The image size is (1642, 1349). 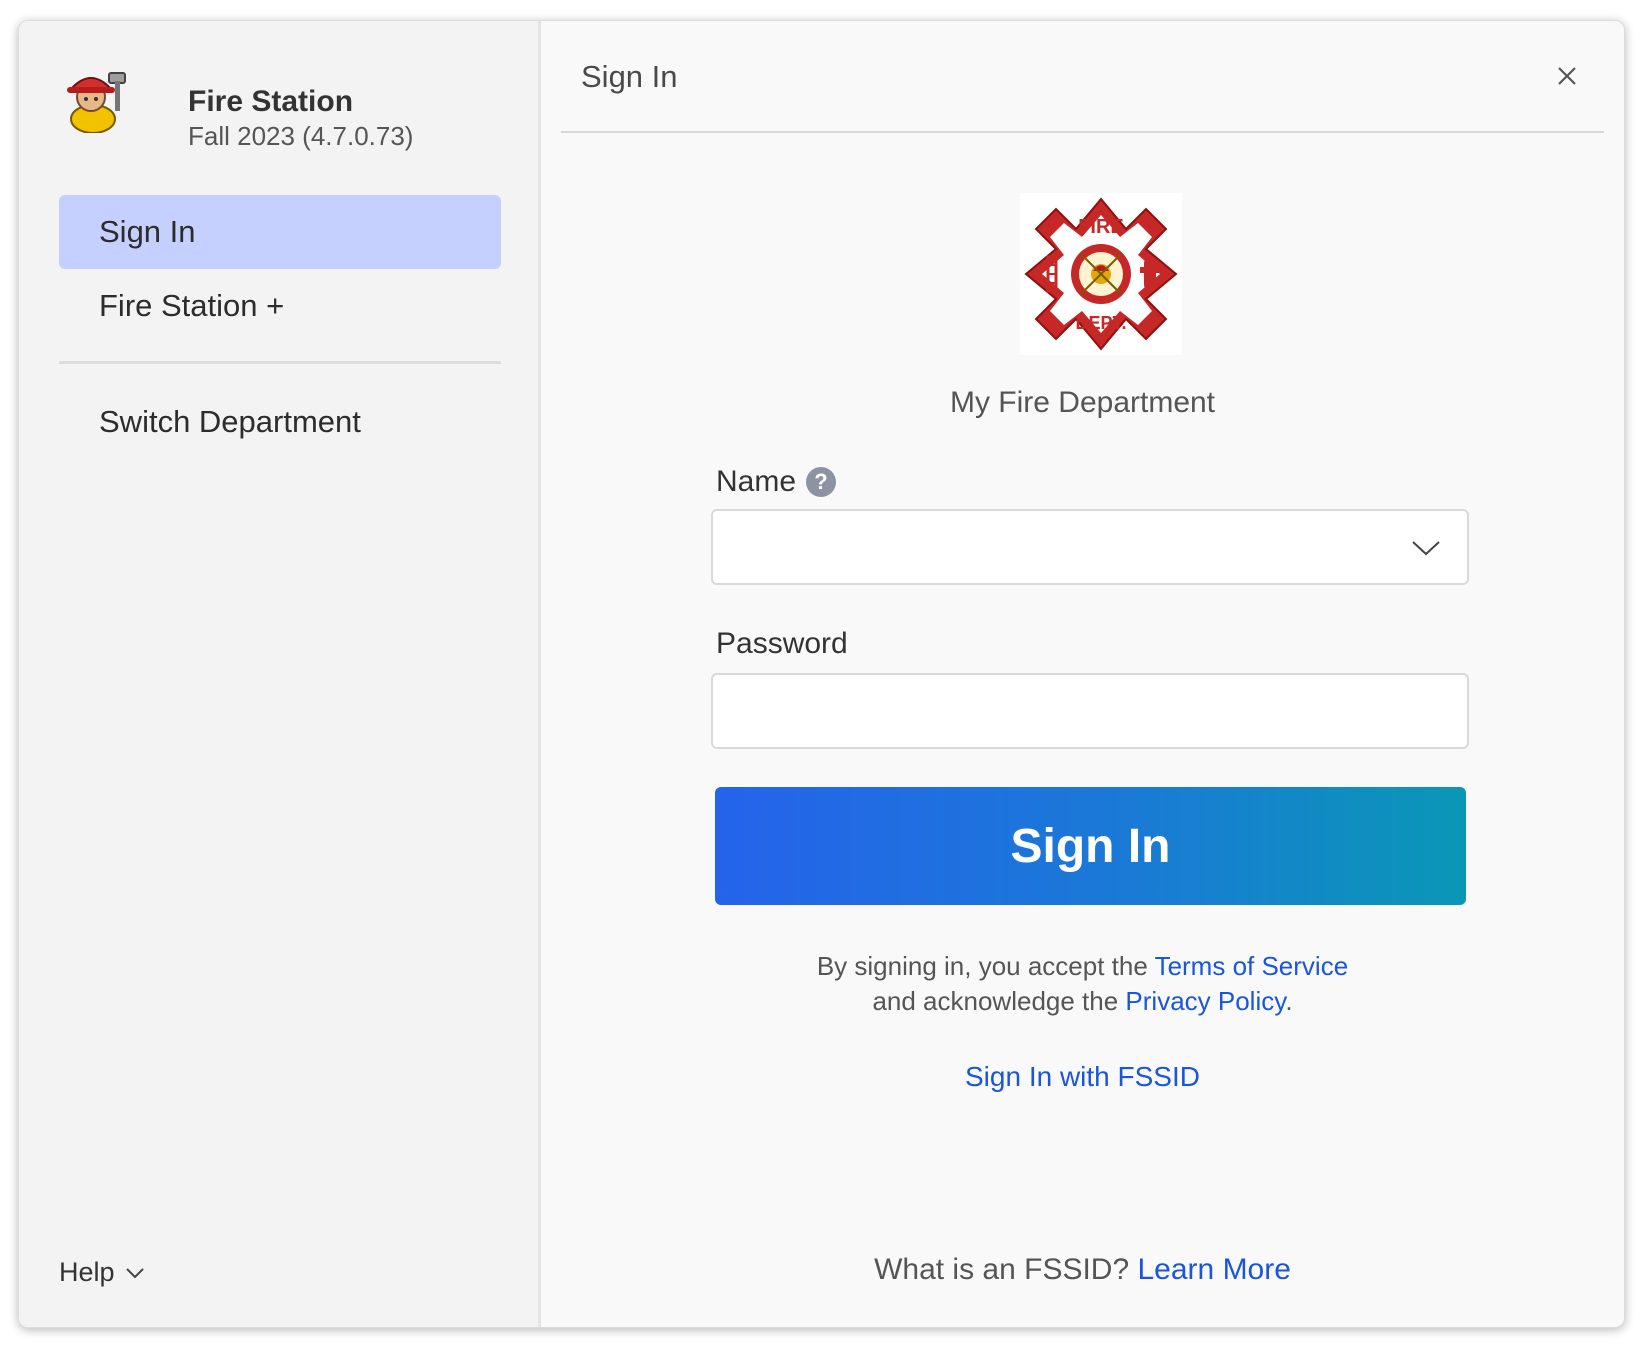 I want to click on terms-prefix: By signing in, you accept the, so click(x=985, y=966).